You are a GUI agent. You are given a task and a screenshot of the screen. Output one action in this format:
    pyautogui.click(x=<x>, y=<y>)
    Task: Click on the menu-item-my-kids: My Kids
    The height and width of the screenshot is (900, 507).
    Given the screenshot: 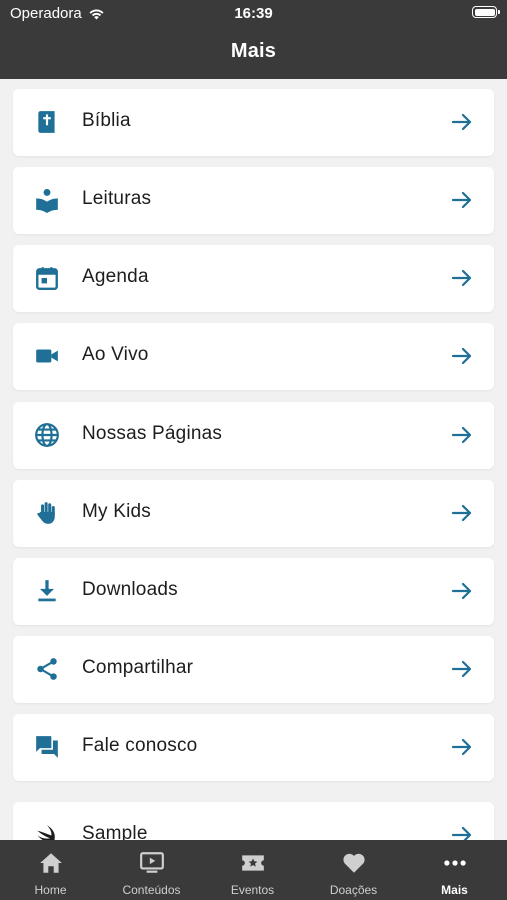 What is the action you would take?
    pyautogui.click(x=253, y=513)
    